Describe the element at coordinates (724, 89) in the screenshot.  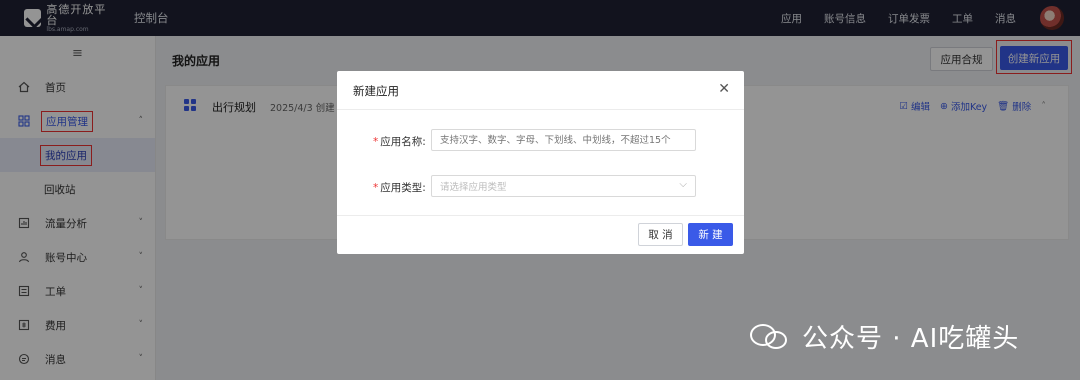
I see `close-icon: ✕` at that location.